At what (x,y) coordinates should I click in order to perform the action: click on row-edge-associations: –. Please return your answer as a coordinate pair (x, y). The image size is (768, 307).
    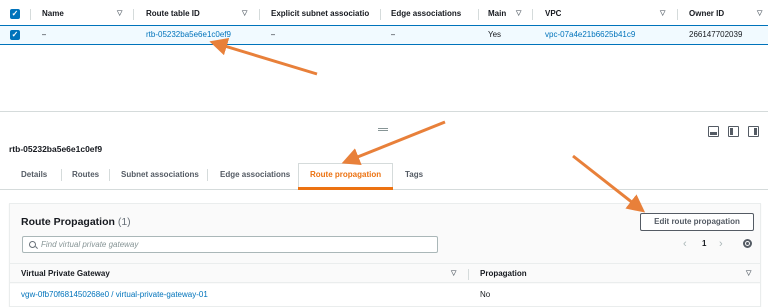
    Looking at the image, I should click on (393, 34).